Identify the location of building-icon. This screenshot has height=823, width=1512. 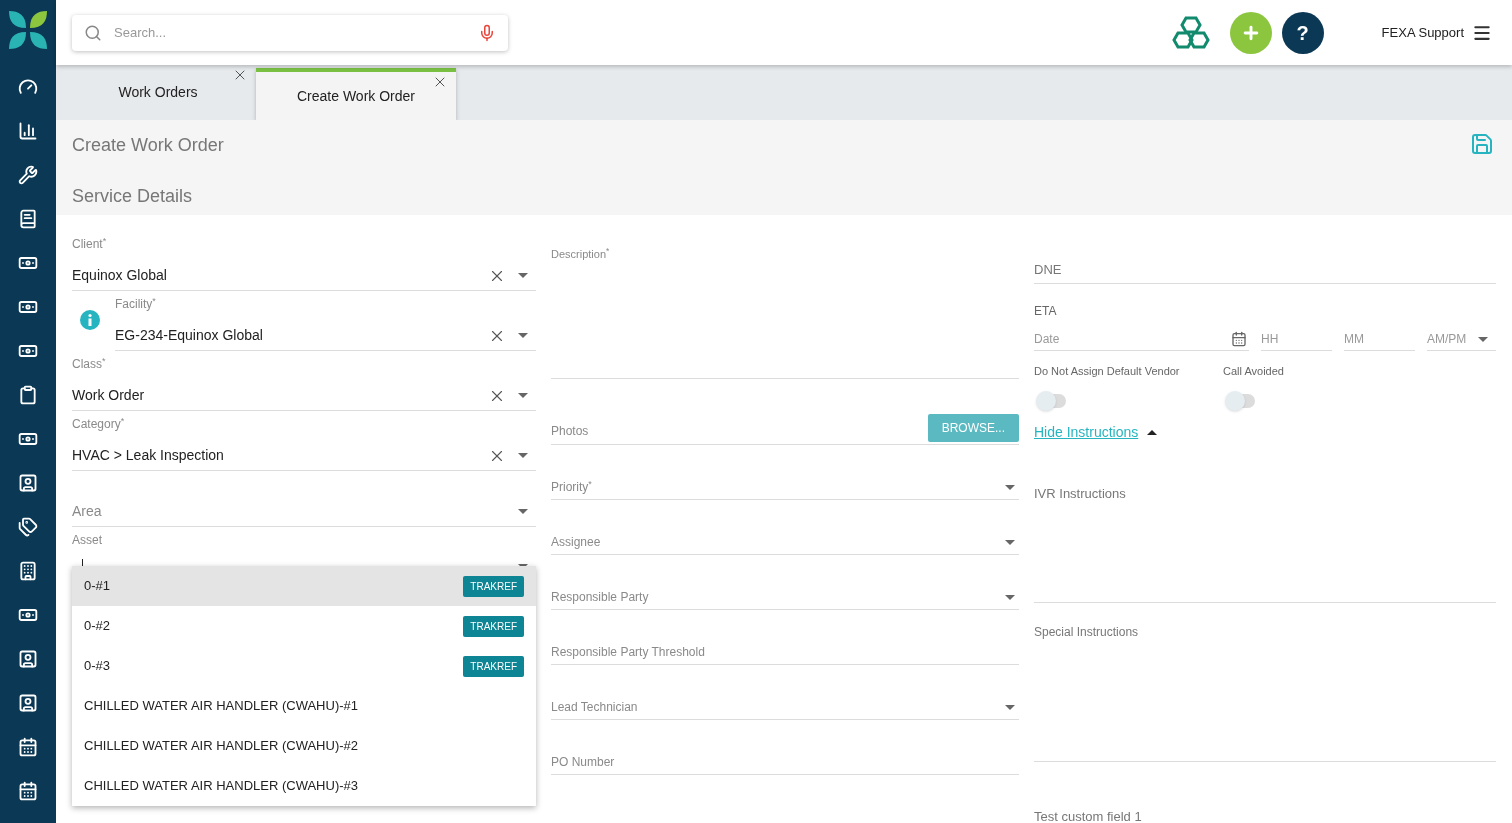
(28, 571).